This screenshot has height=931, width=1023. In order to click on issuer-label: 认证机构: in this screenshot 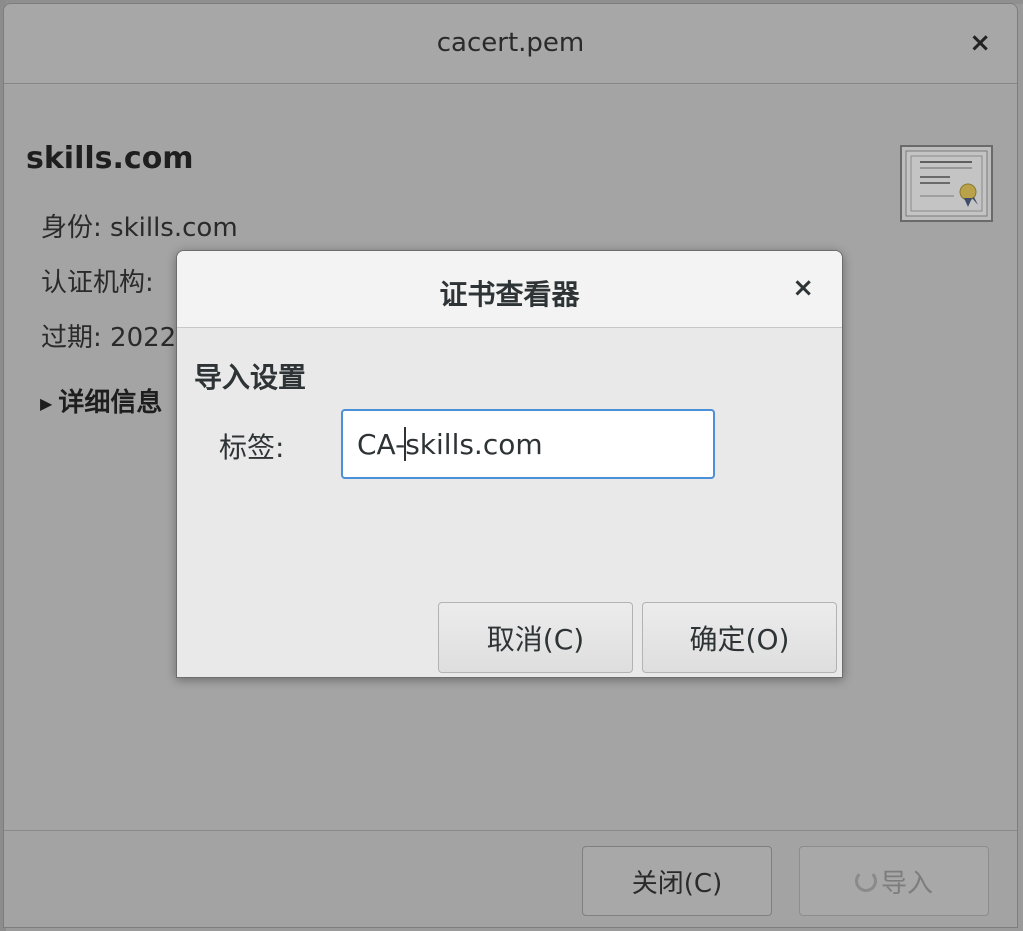, I will do `click(97, 283)`.